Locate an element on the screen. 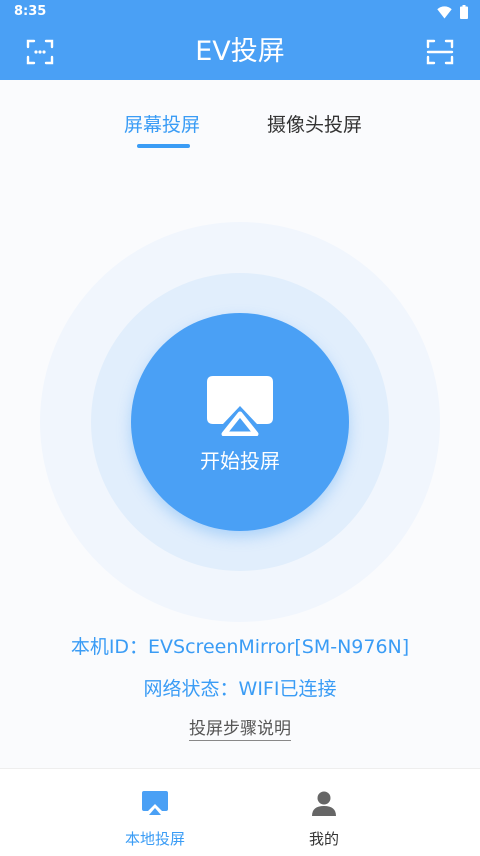 Image resolution: width=480 pixels, height=856 pixels. nav-label-local-cast: 本地投屏 is located at coordinates (154, 839).